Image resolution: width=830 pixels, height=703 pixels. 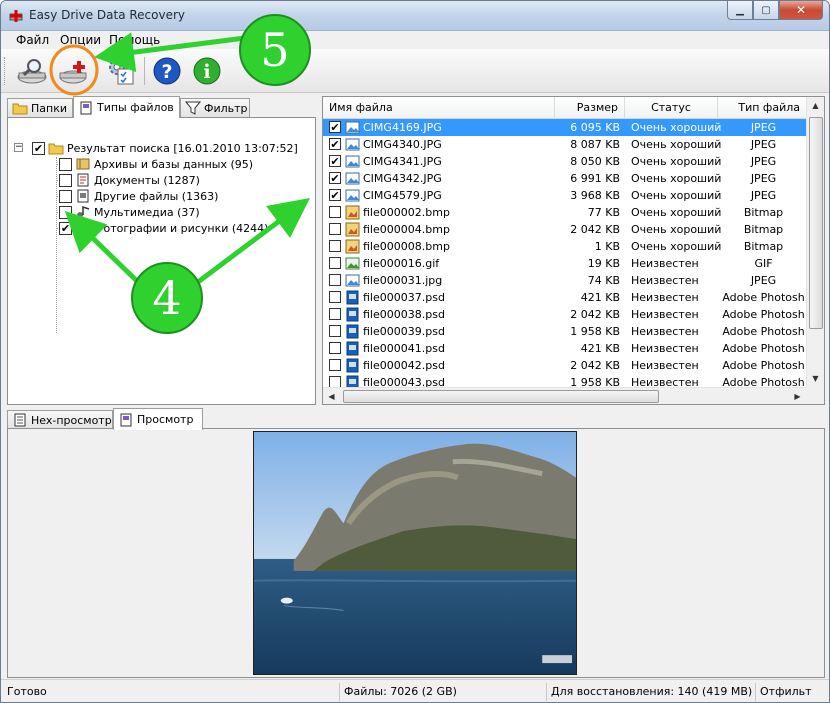 What do you see at coordinates (815, 105) in the screenshot?
I see `scroll-up-arrow: ▲` at bounding box center [815, 105].